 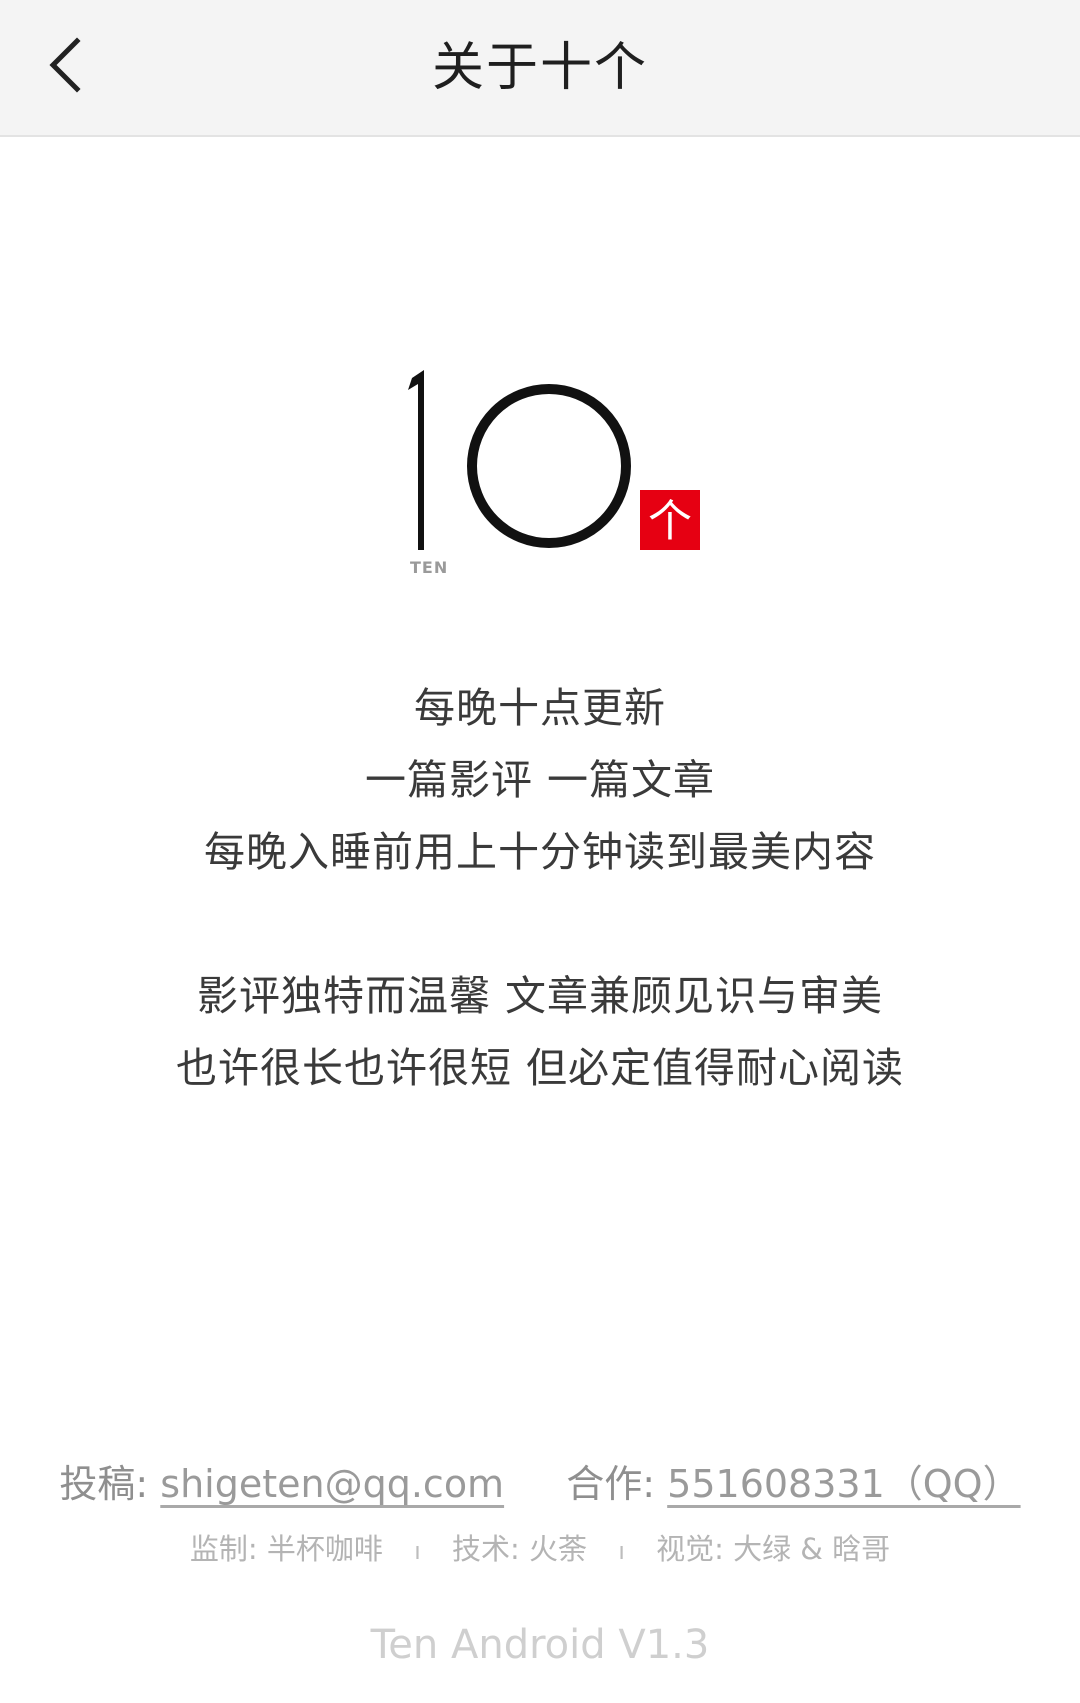 What do you see at coordinates (540, 708) in the screenshot?
I see `intro-line: 每晚十点更新` at bounding box center [540, 708].